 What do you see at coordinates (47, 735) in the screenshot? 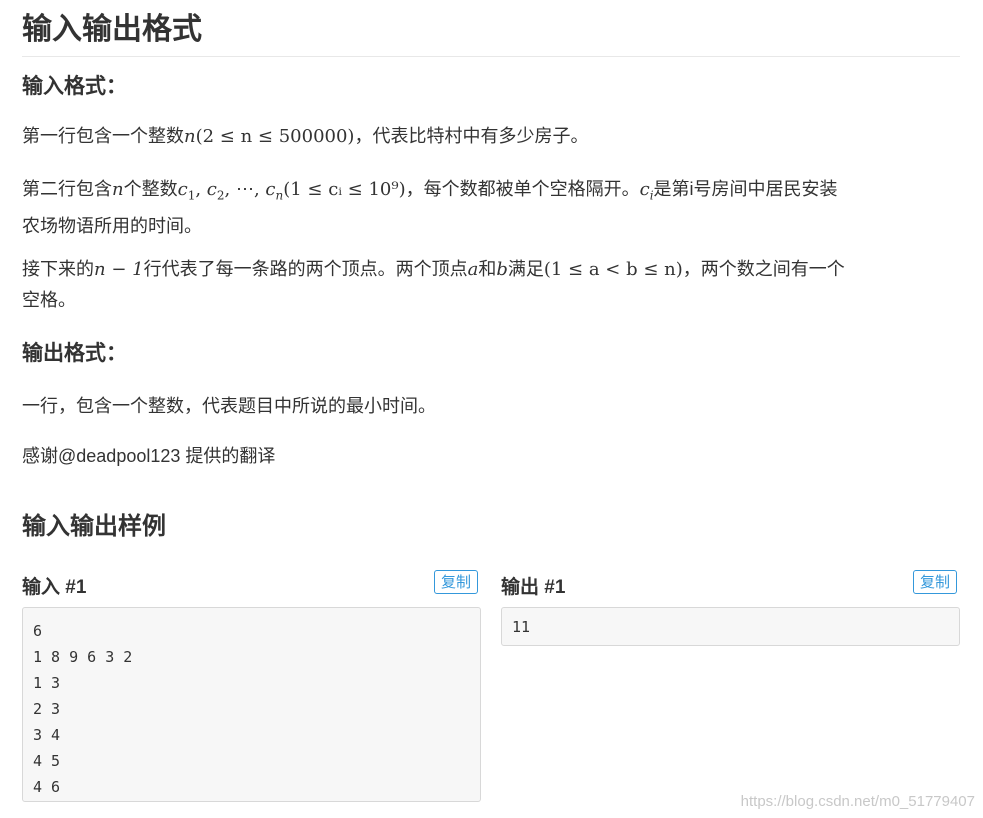
I see `input-line: 3 4` at bounding box center [47, 735].